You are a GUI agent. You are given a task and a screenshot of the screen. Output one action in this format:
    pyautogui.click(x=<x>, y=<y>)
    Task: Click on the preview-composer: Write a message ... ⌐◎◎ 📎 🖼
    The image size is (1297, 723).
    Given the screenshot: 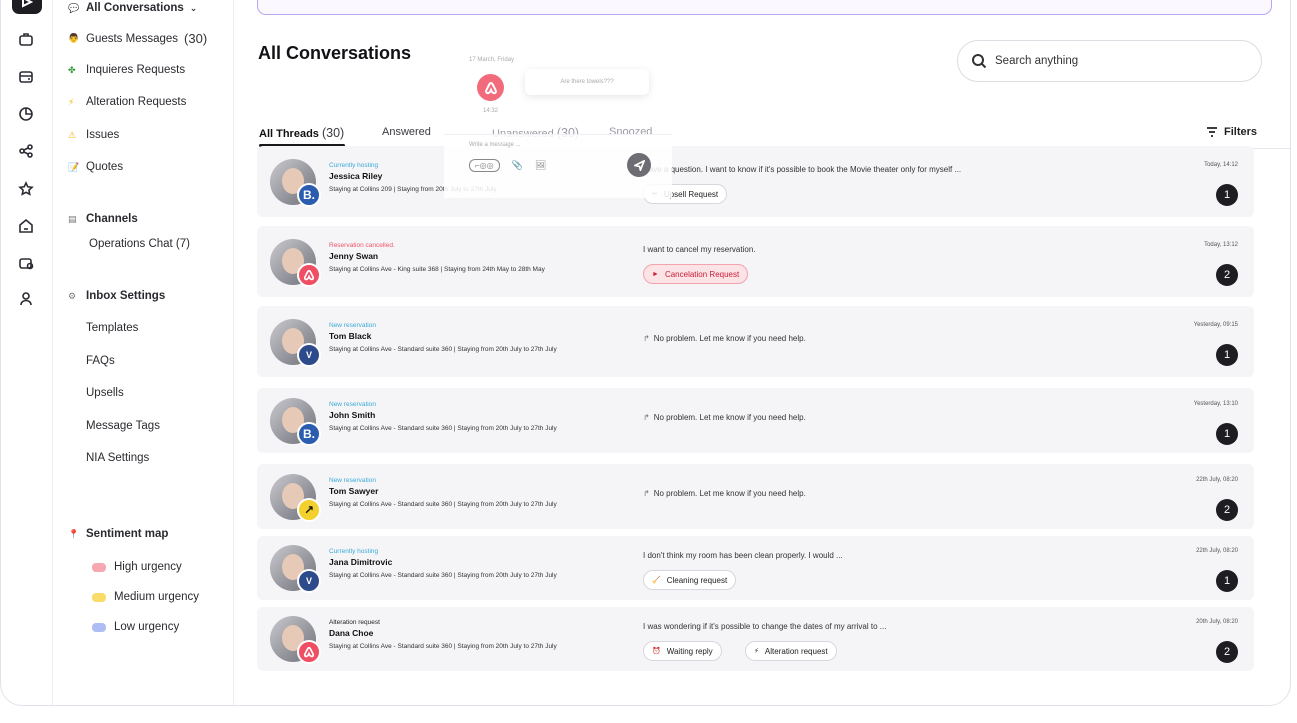 What is the action you would take?
    pyautogui.click(x=558, y=166)
    